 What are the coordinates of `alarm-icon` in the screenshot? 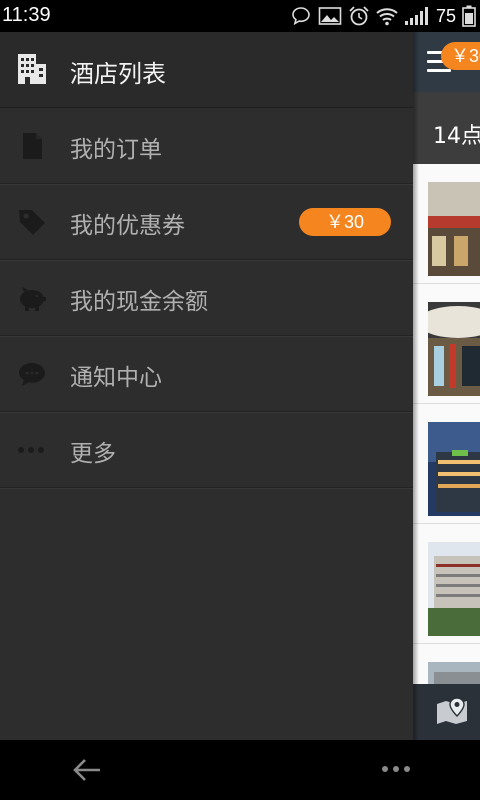 It's located at (359, 16).